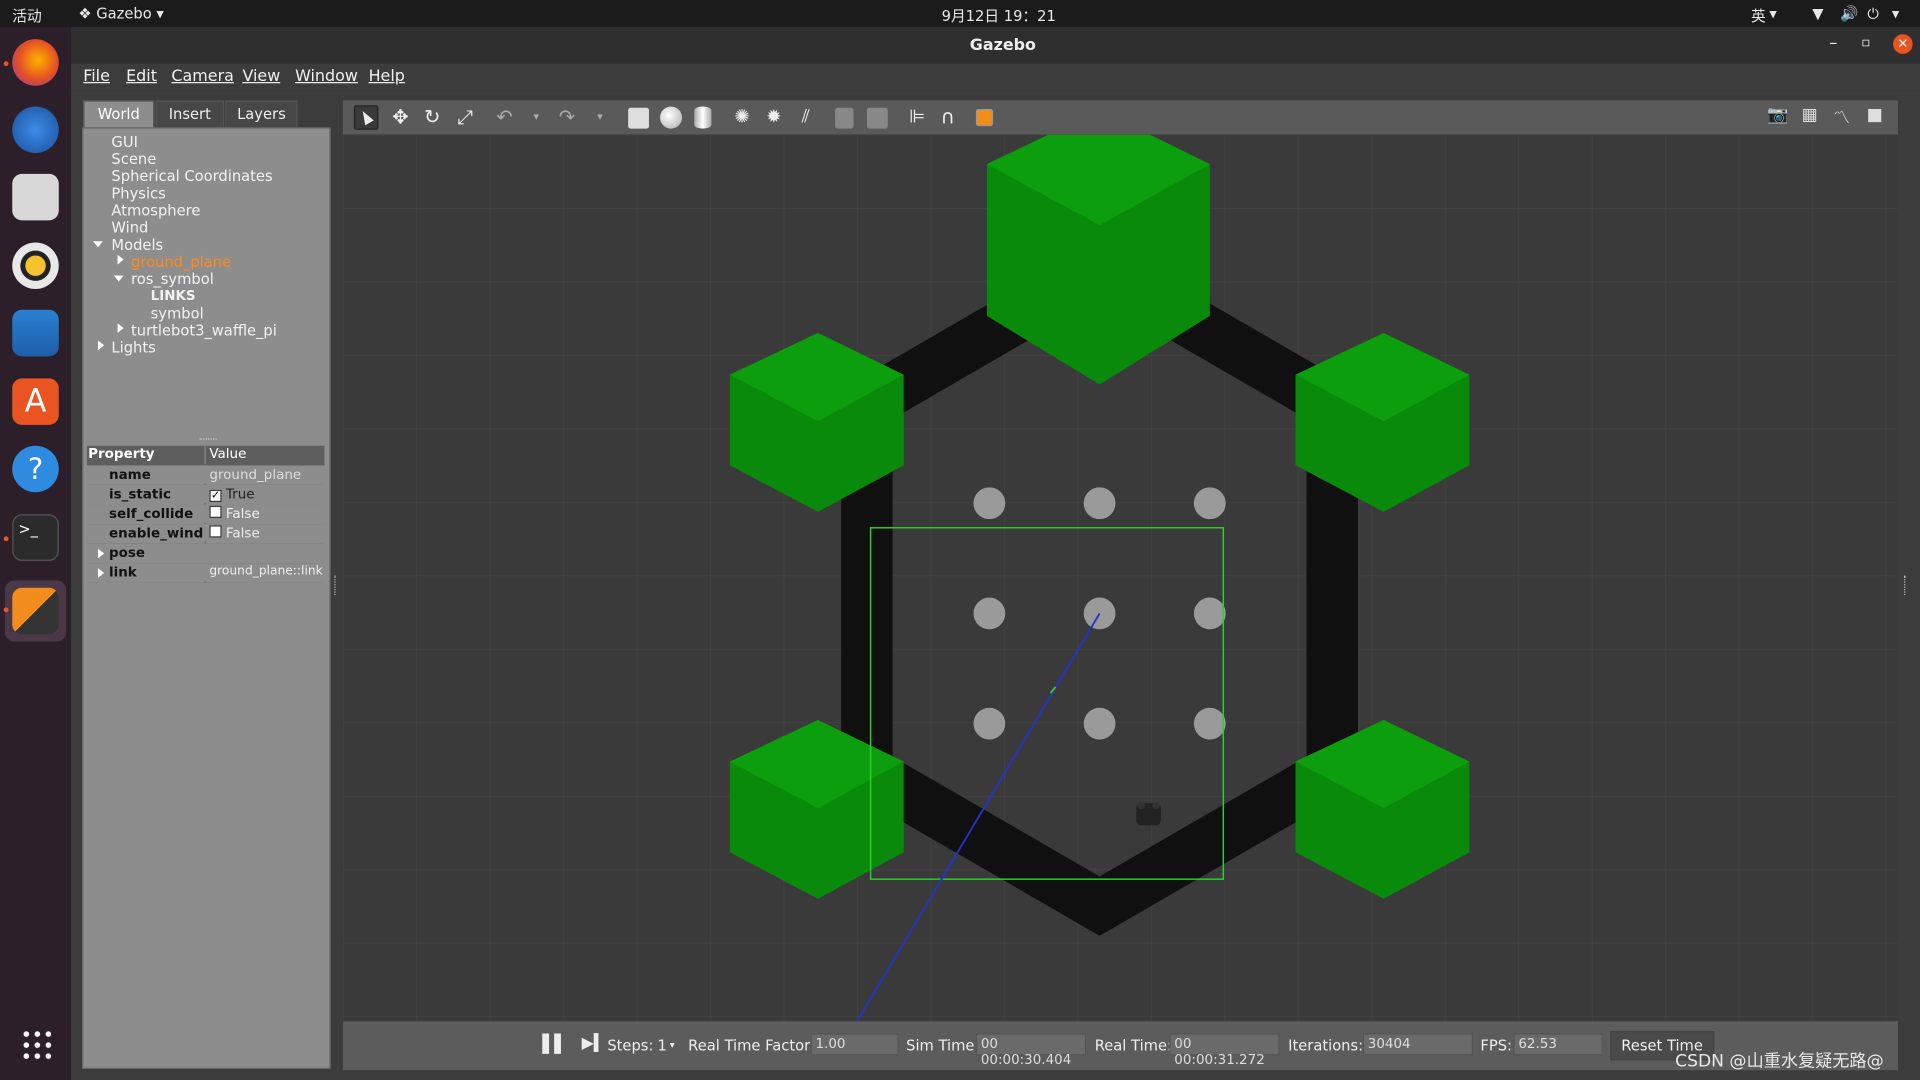 This screenshot has height=1080, width=1920. I want to click on prop-collide-key: self_collide, so click(145, 515).